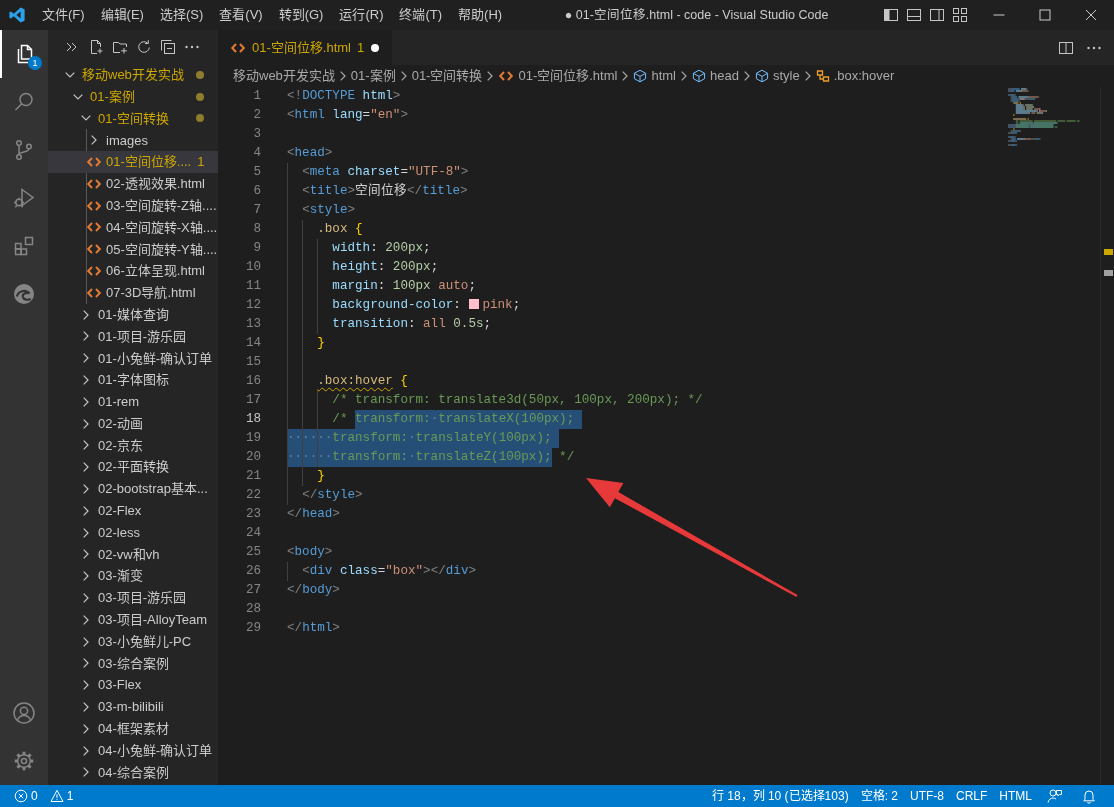 This screenshot has width=1114, height=807. Describe the element at coordinates (256, 134) in the screenshot. I see `line-number: 3` at that location.